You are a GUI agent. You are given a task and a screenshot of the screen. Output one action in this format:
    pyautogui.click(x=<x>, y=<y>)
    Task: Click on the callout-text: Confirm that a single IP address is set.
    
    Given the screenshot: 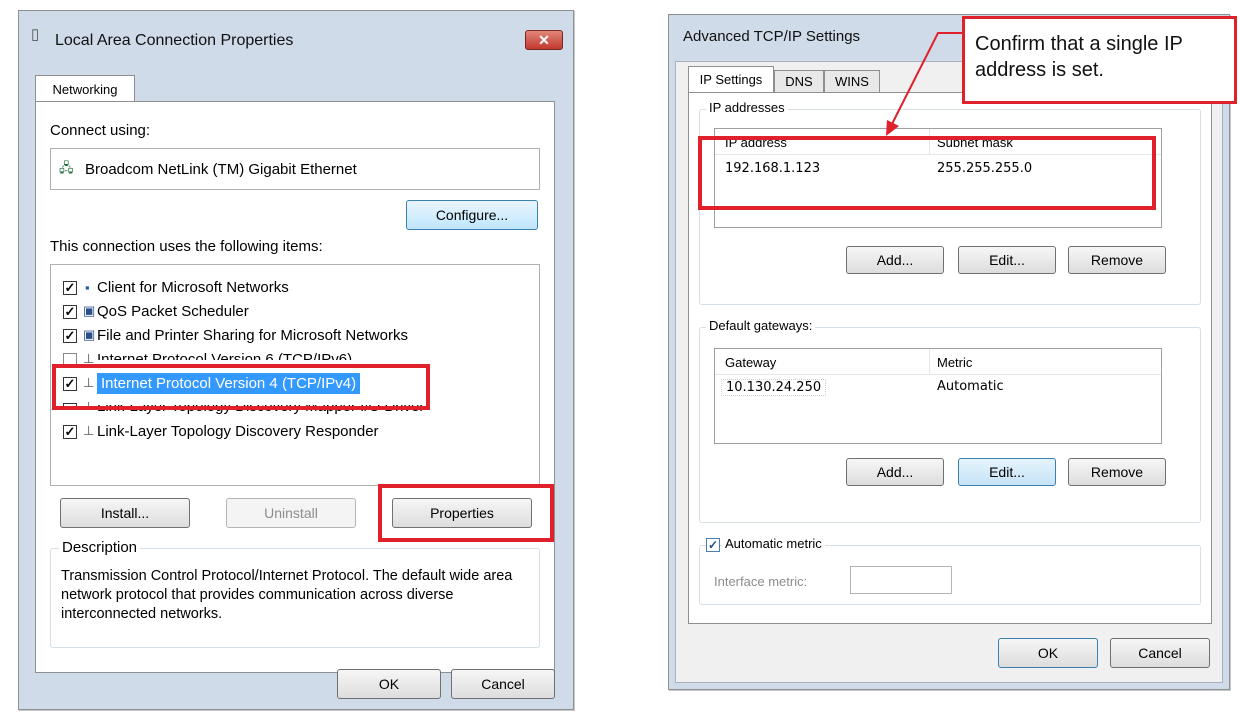 What is the action you would take?
    pyautogui.click(x=1079, y=57)
    